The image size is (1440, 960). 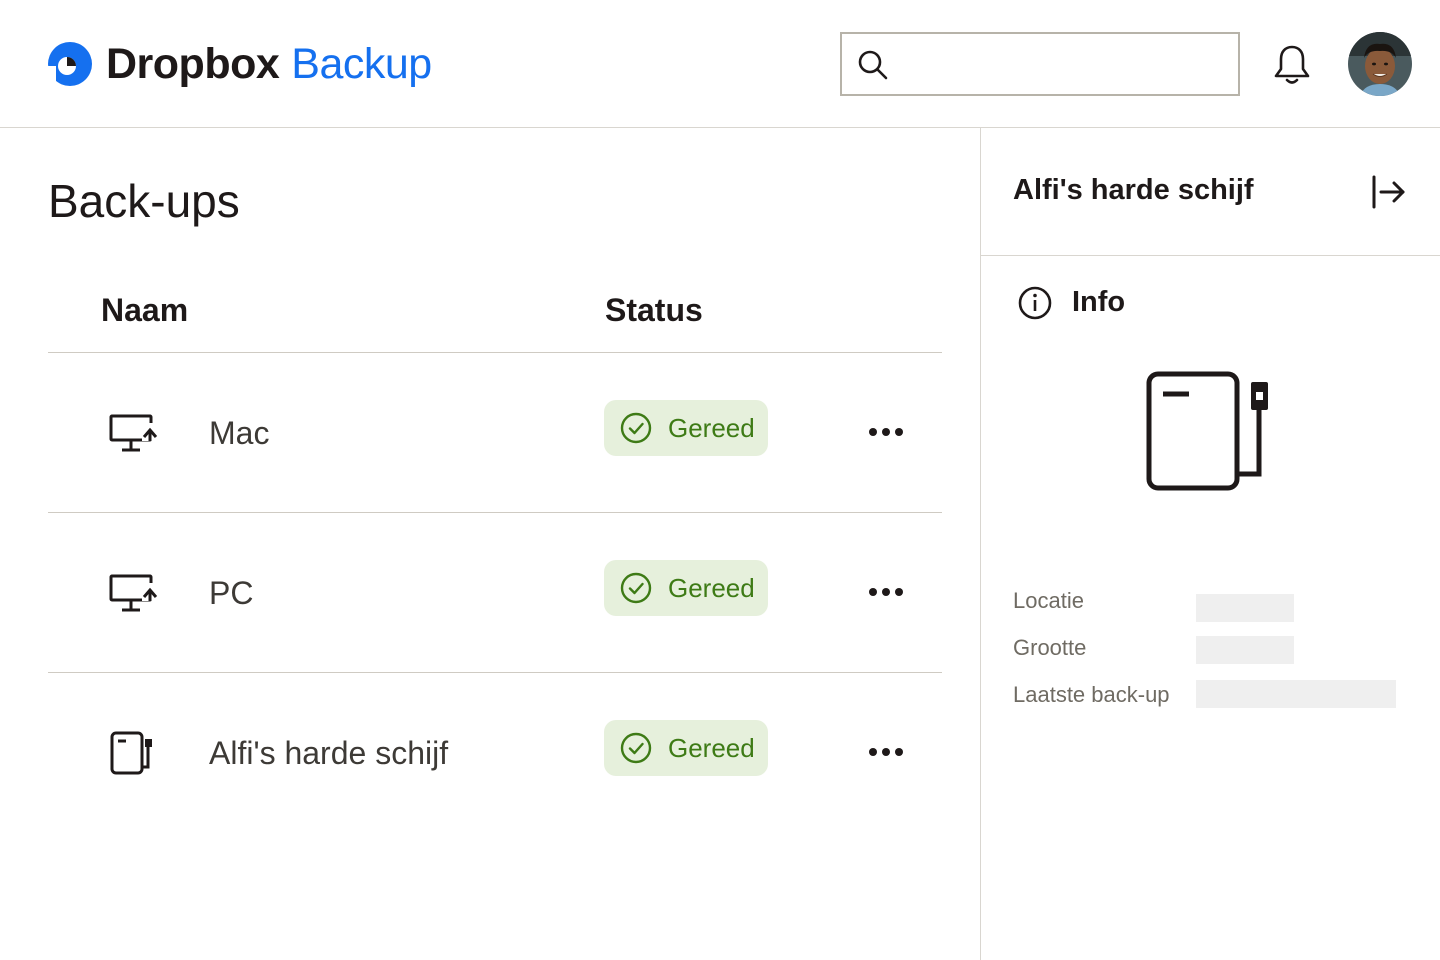 I want to click on meta-label-last-backup: Laatste back-up, so click(x=1091, y=694).